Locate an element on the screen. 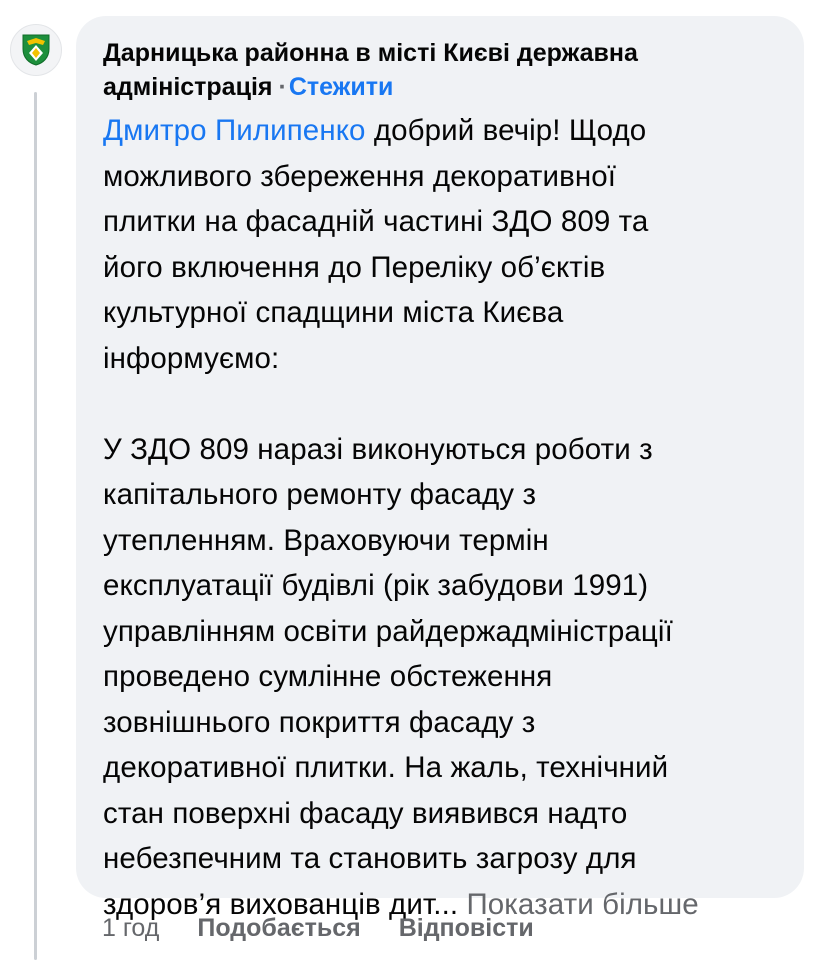 This screenshot has height=960, width=837. comment-timestamp: 1 год is located at coordinates (130, 928).